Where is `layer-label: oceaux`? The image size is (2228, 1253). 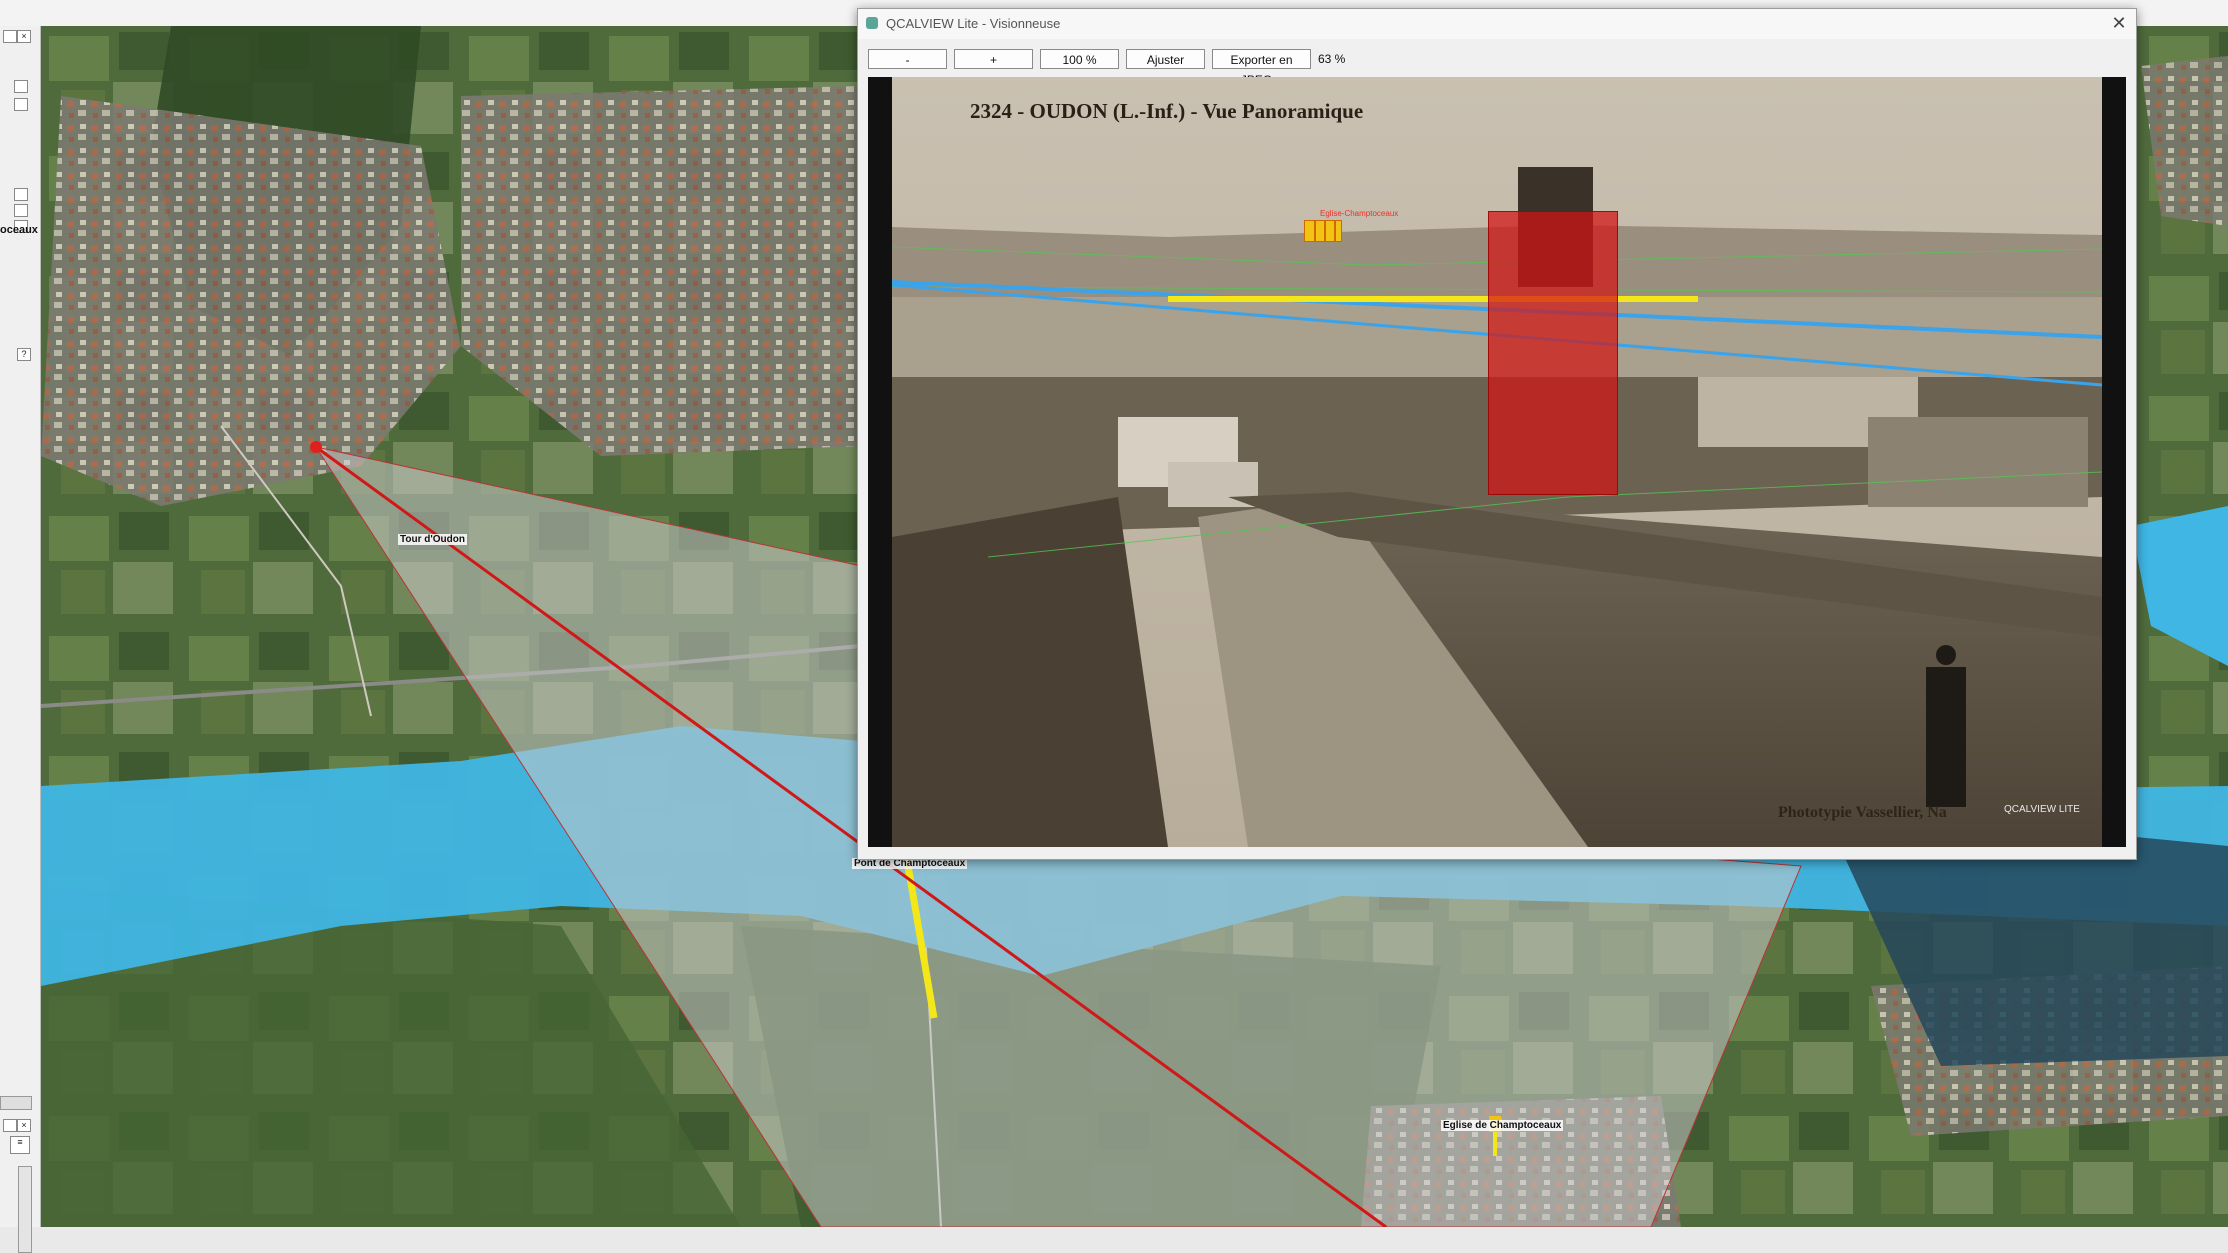 layer-label: oceaux is located at coordinates (19, 230).